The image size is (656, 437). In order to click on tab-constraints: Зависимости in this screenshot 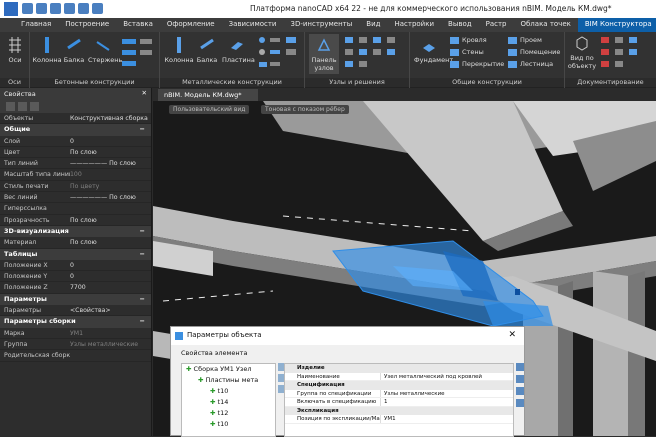, I will do `click(253, 25)`.